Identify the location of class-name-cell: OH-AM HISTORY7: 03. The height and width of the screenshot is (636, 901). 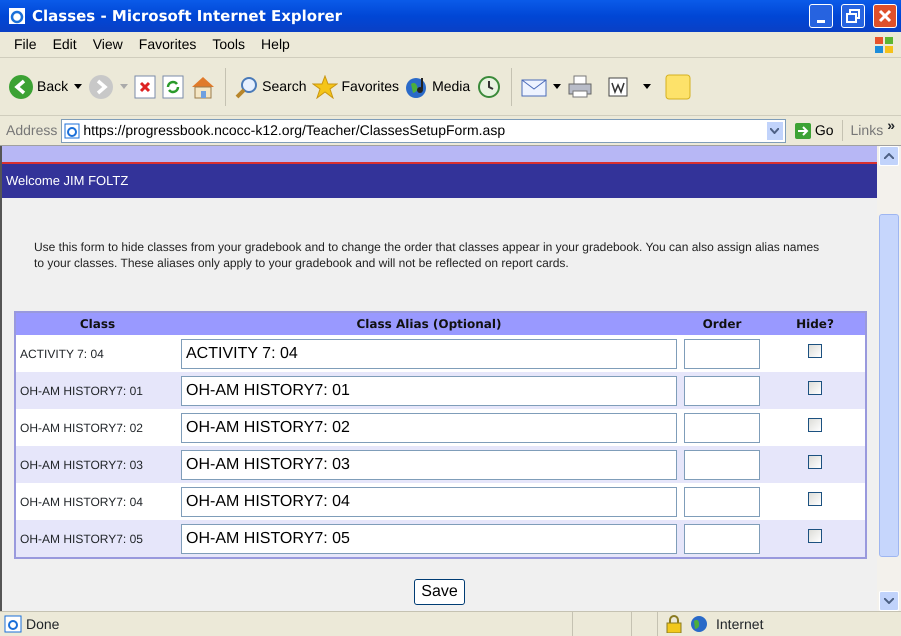
(97, 465).